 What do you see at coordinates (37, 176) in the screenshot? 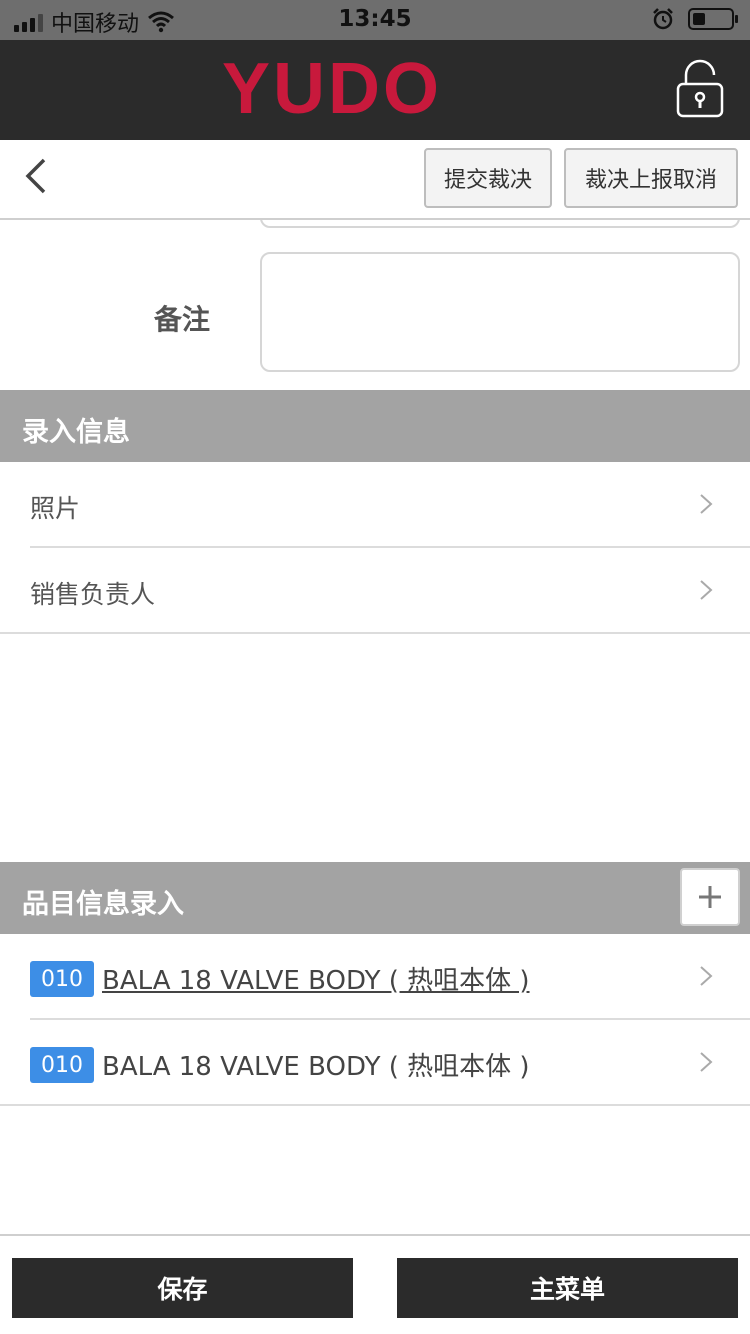
I see `back-icon` at bounding box center [37, 176].